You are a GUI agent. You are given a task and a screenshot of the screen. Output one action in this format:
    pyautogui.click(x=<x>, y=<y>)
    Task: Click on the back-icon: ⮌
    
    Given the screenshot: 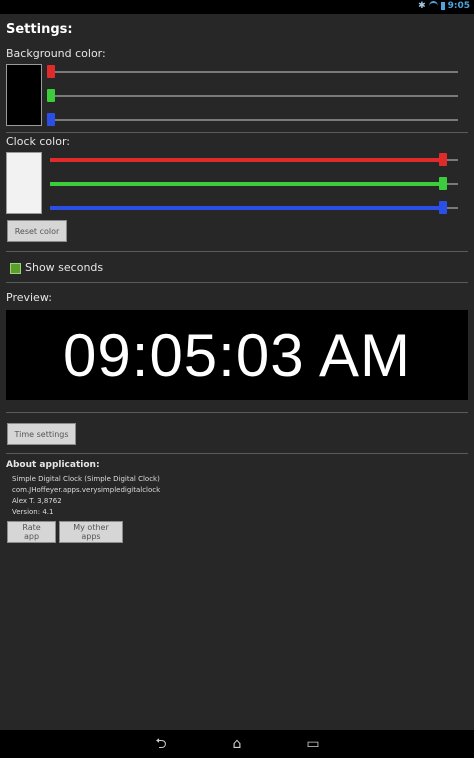 What is the action you would take?
    pyautogui.click(x=161, y=744)
    